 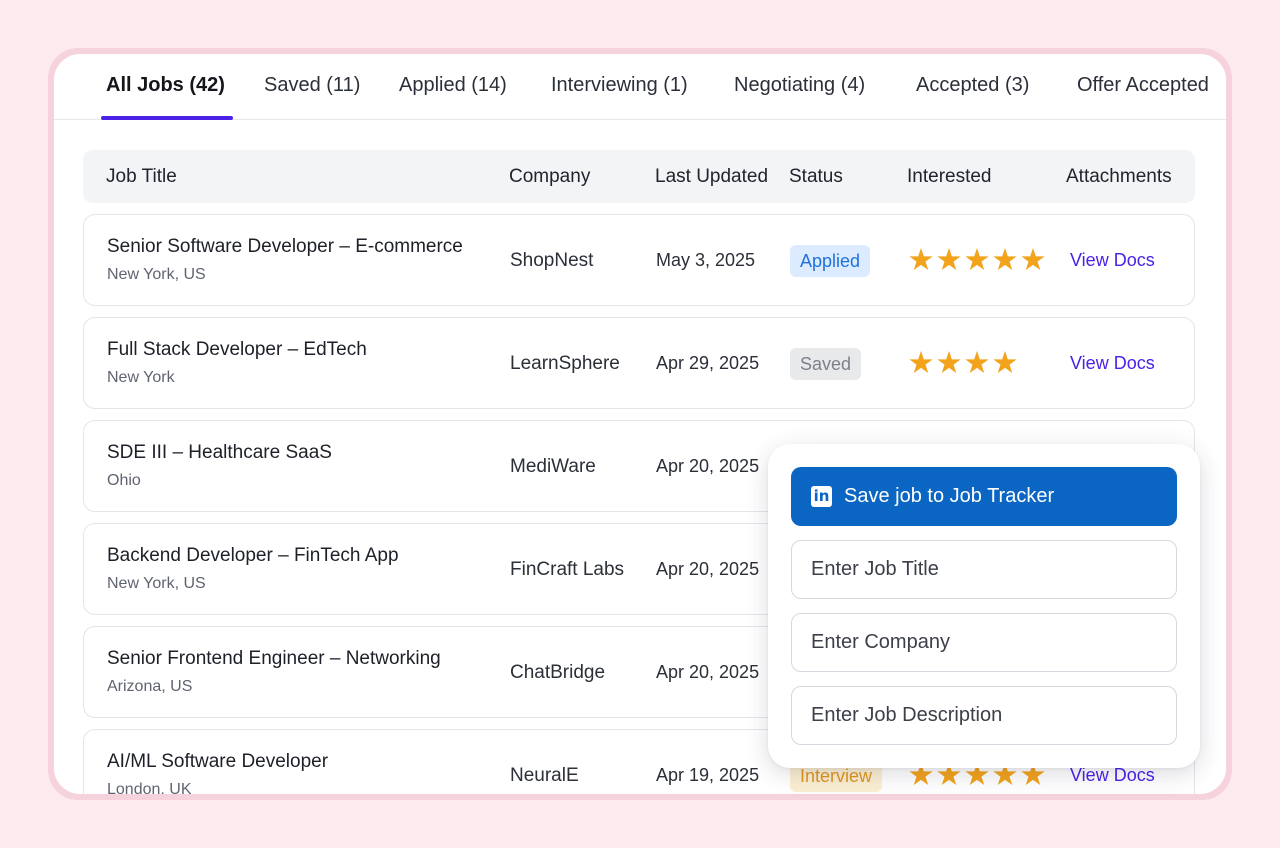 I want to click on job-title: Senior Software Developer – E-commerce, so click(x=285, y=247).